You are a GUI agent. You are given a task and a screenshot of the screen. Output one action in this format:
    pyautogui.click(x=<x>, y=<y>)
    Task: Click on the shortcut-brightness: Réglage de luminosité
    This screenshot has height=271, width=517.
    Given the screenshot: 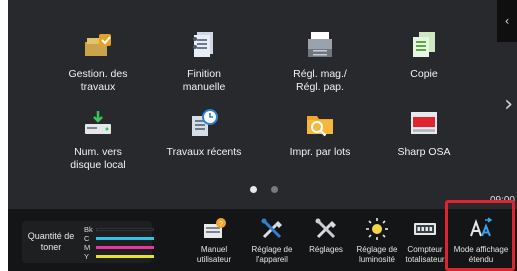 What is the action you would take?
    pyautogui.click(x=377, y=240)
    